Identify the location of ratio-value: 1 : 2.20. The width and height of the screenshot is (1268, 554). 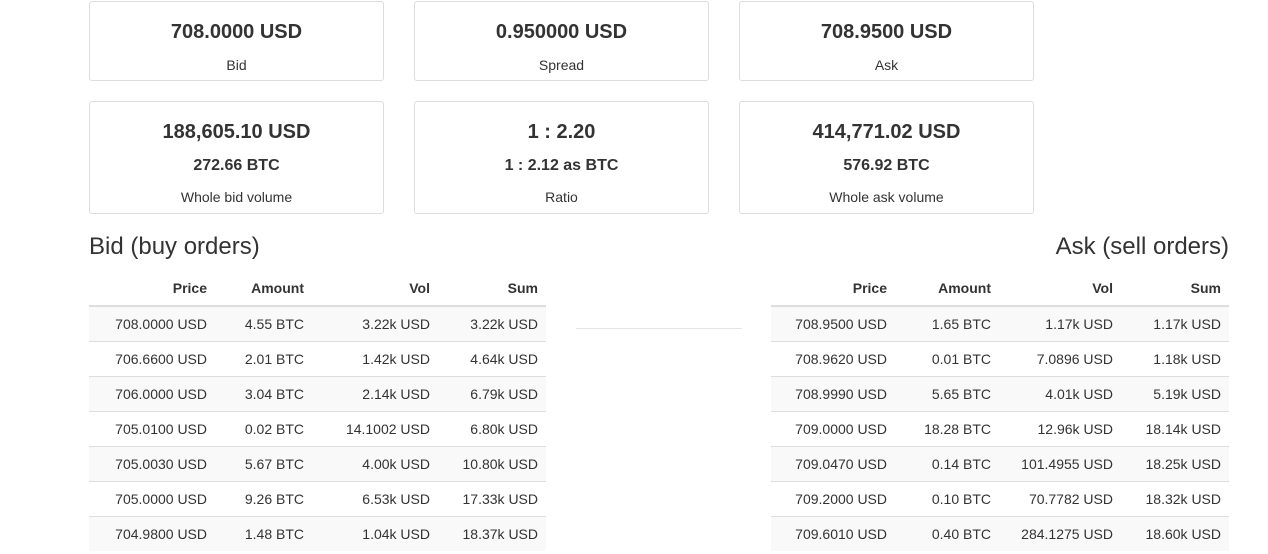
(561, 132).